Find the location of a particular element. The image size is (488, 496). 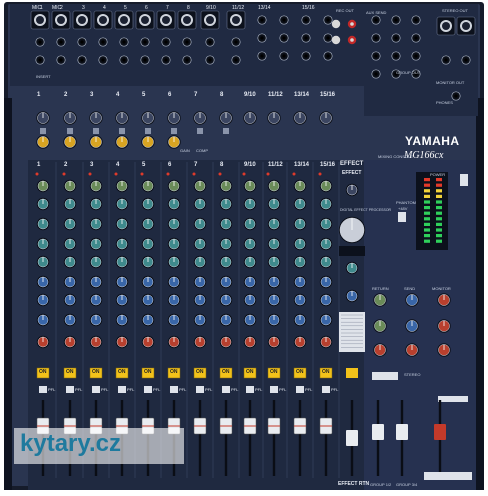

monitor-out-l is located at coordinates (446, 60).